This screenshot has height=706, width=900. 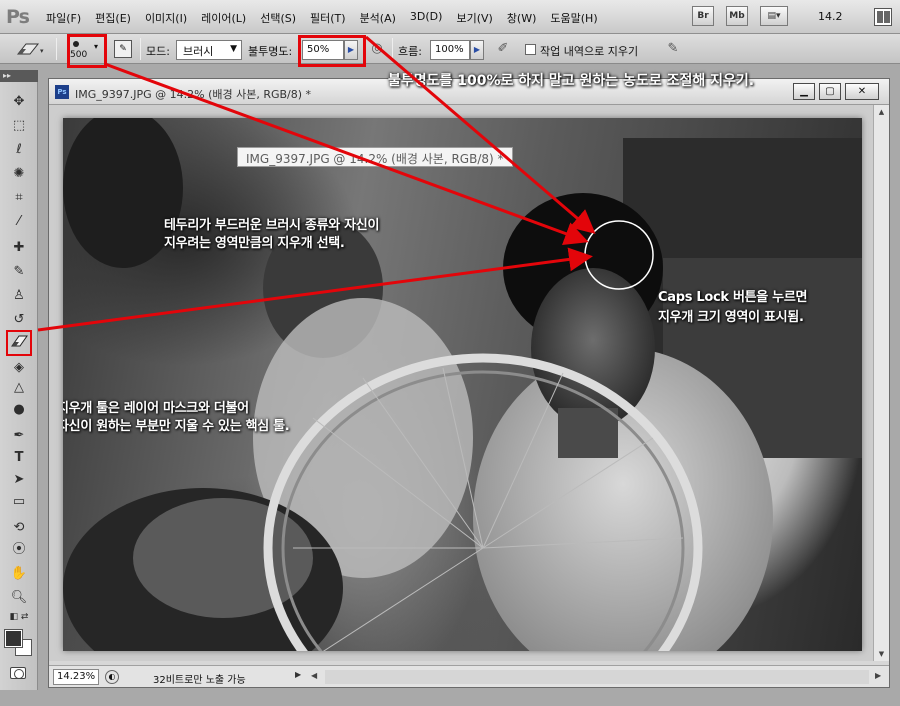 I want to click on status-bar: 14.23% ◐ 32비트로만 노출 가능 ▶ ◀ ▶, so click(x=469, y=676).